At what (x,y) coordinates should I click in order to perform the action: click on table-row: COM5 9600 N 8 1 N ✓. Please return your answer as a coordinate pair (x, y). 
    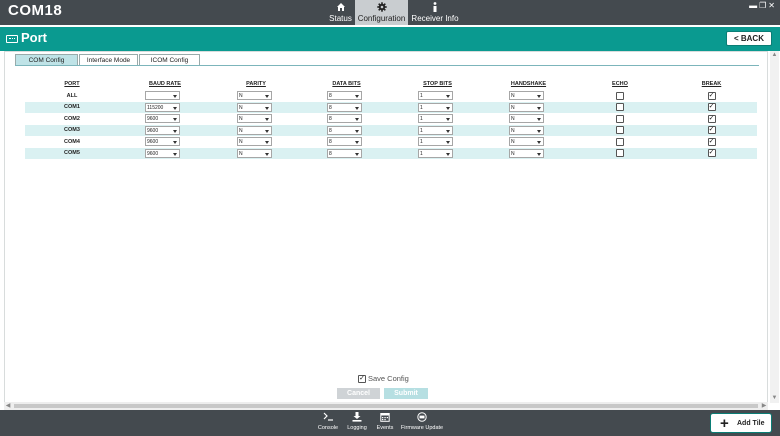
    Looking at the image, I should click on (391, 153).